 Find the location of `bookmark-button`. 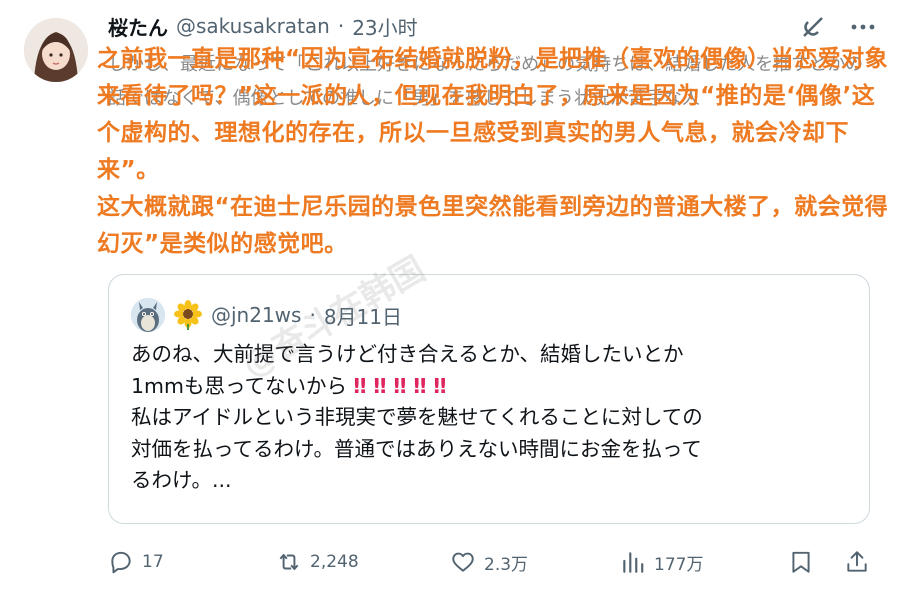

bookmark-button is located at coordinates (801, 562).